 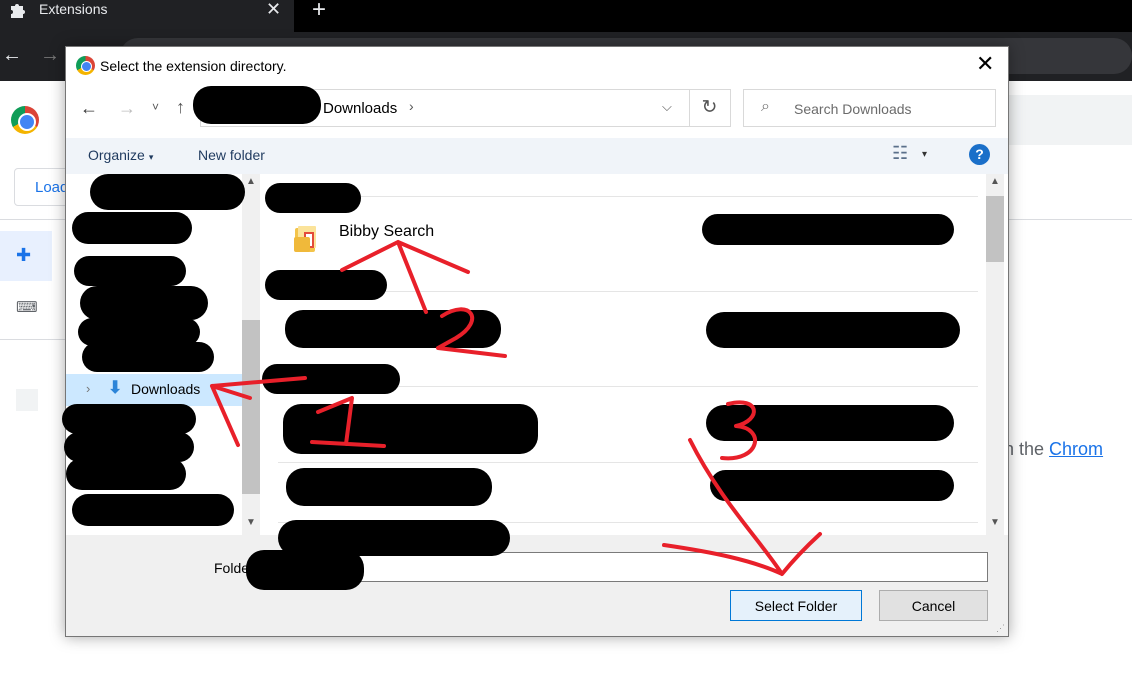 What do you see at coordinates (360, 108) in the screenshot?
I see `breadcrumb-downloads: Downloads` at bounding box center [360, 108].